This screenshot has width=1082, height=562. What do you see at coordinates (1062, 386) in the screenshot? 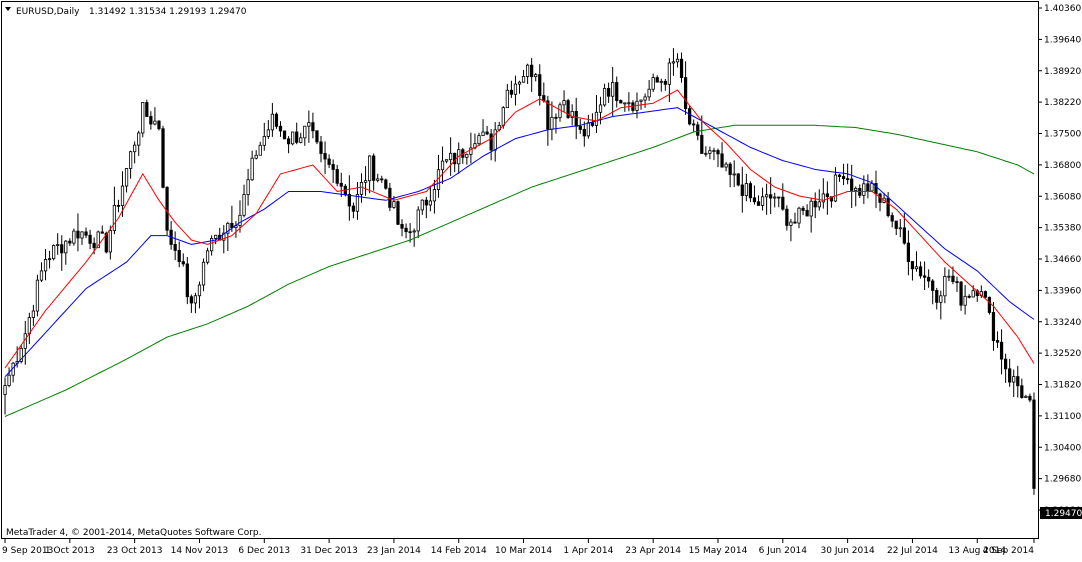
I see `y-tick-label: 1.31820` at bounding box center [1062, 386].